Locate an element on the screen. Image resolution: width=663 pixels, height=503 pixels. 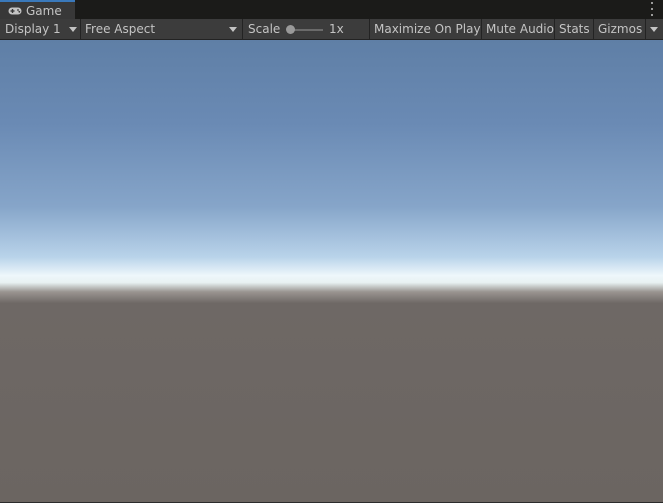
tab-title: Game is located at coordinates (44, 10).